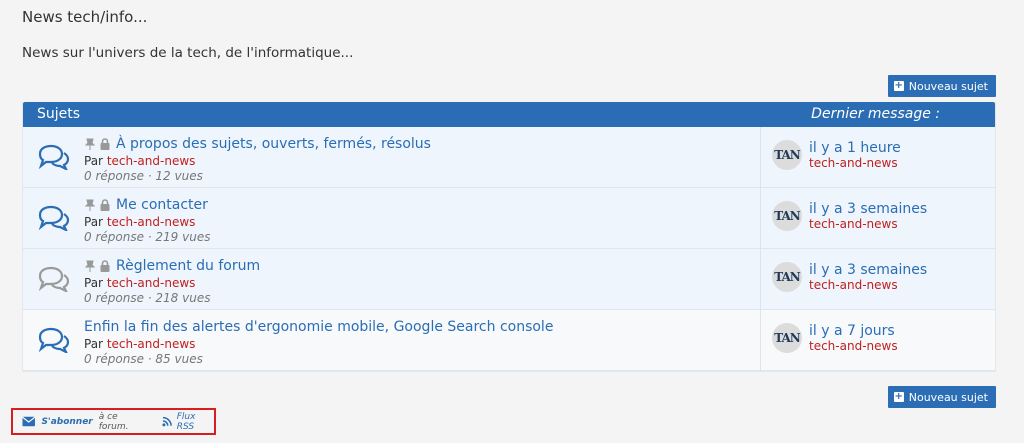 The image size is (1024, 443). I want to click on topic-stats: 0 réponse · 218 vues, so click(147, 298).